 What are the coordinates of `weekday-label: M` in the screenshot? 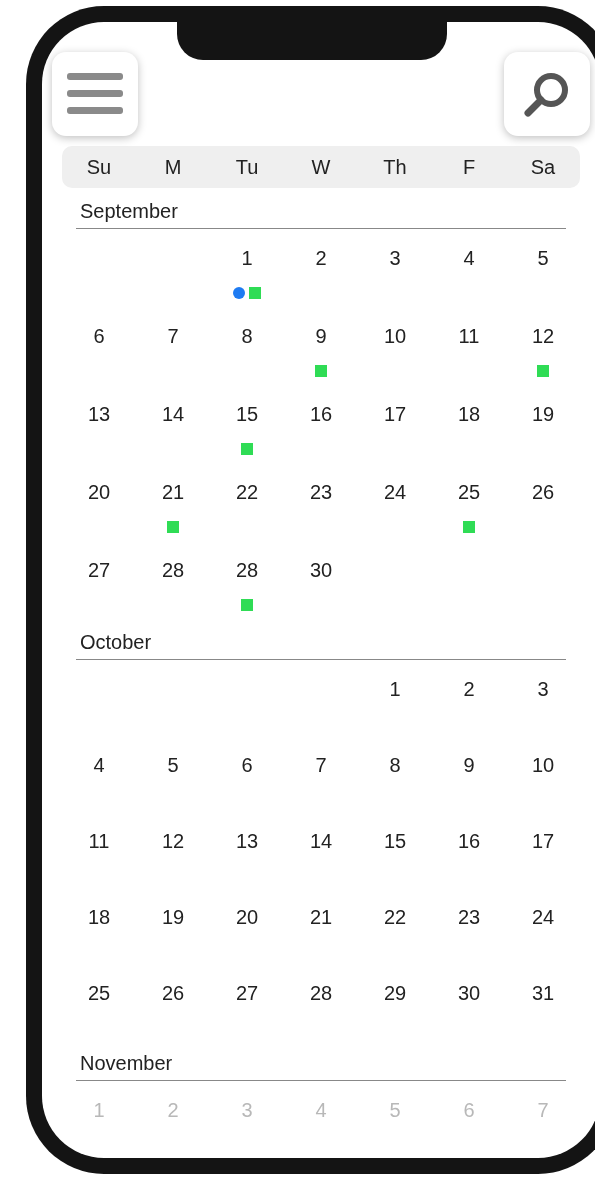 It's located at (173, 167).